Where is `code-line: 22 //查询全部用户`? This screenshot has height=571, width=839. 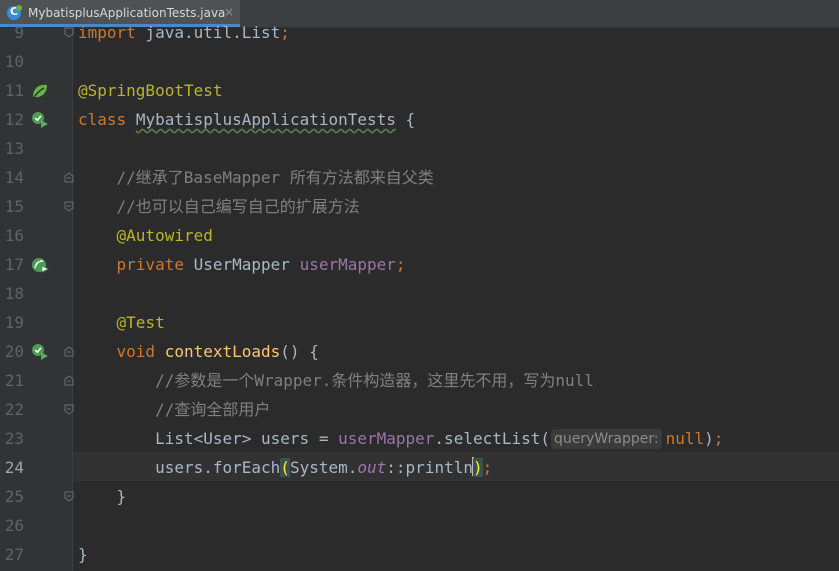 code-line: 22 //查询全部用户 is located at coordinates (419, 409).